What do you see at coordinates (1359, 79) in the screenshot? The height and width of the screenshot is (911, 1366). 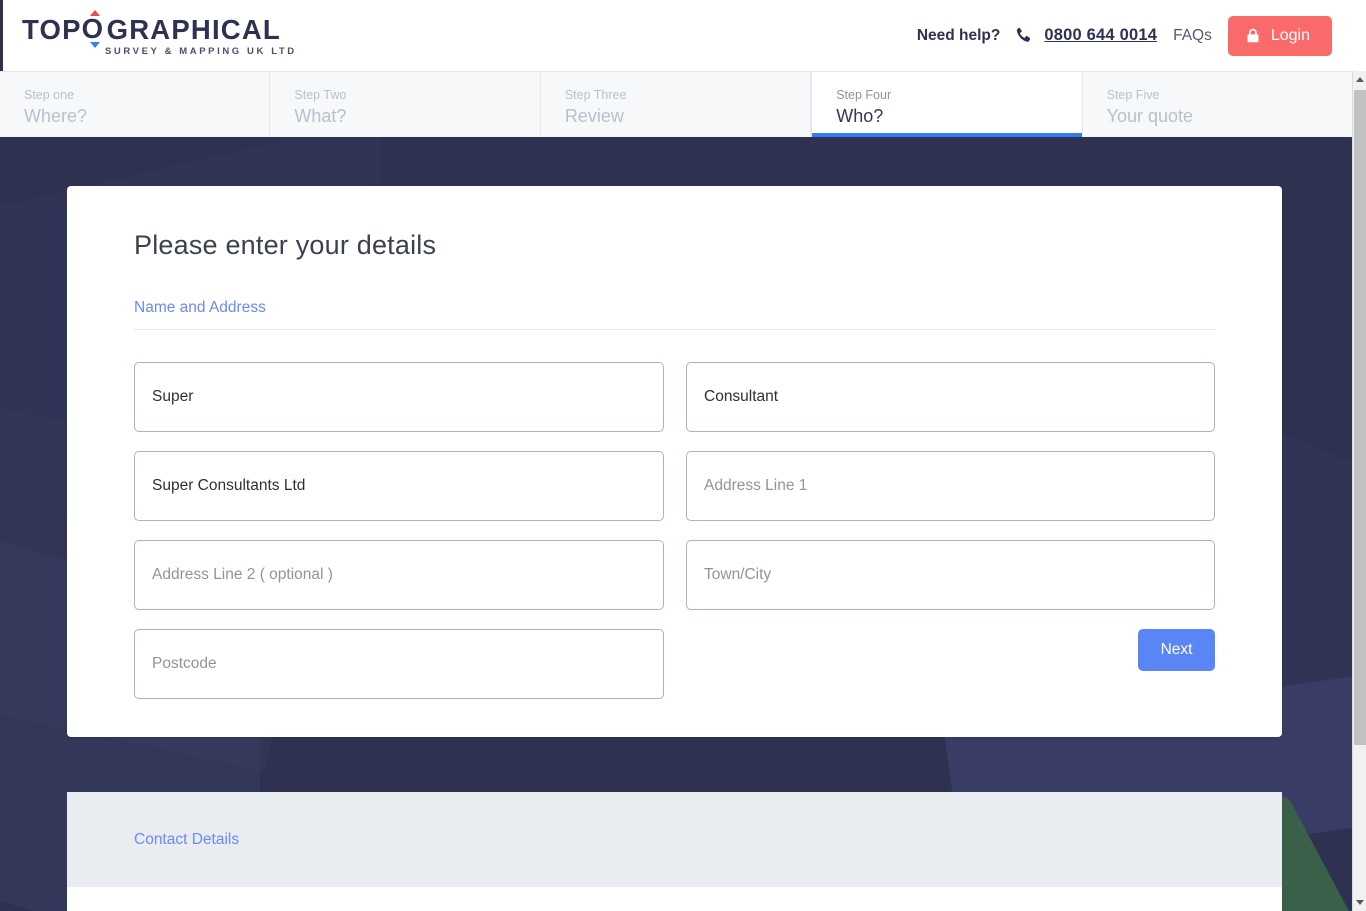 I see `scroll-up-arrow-icon` at bounding box center [1359, 79].